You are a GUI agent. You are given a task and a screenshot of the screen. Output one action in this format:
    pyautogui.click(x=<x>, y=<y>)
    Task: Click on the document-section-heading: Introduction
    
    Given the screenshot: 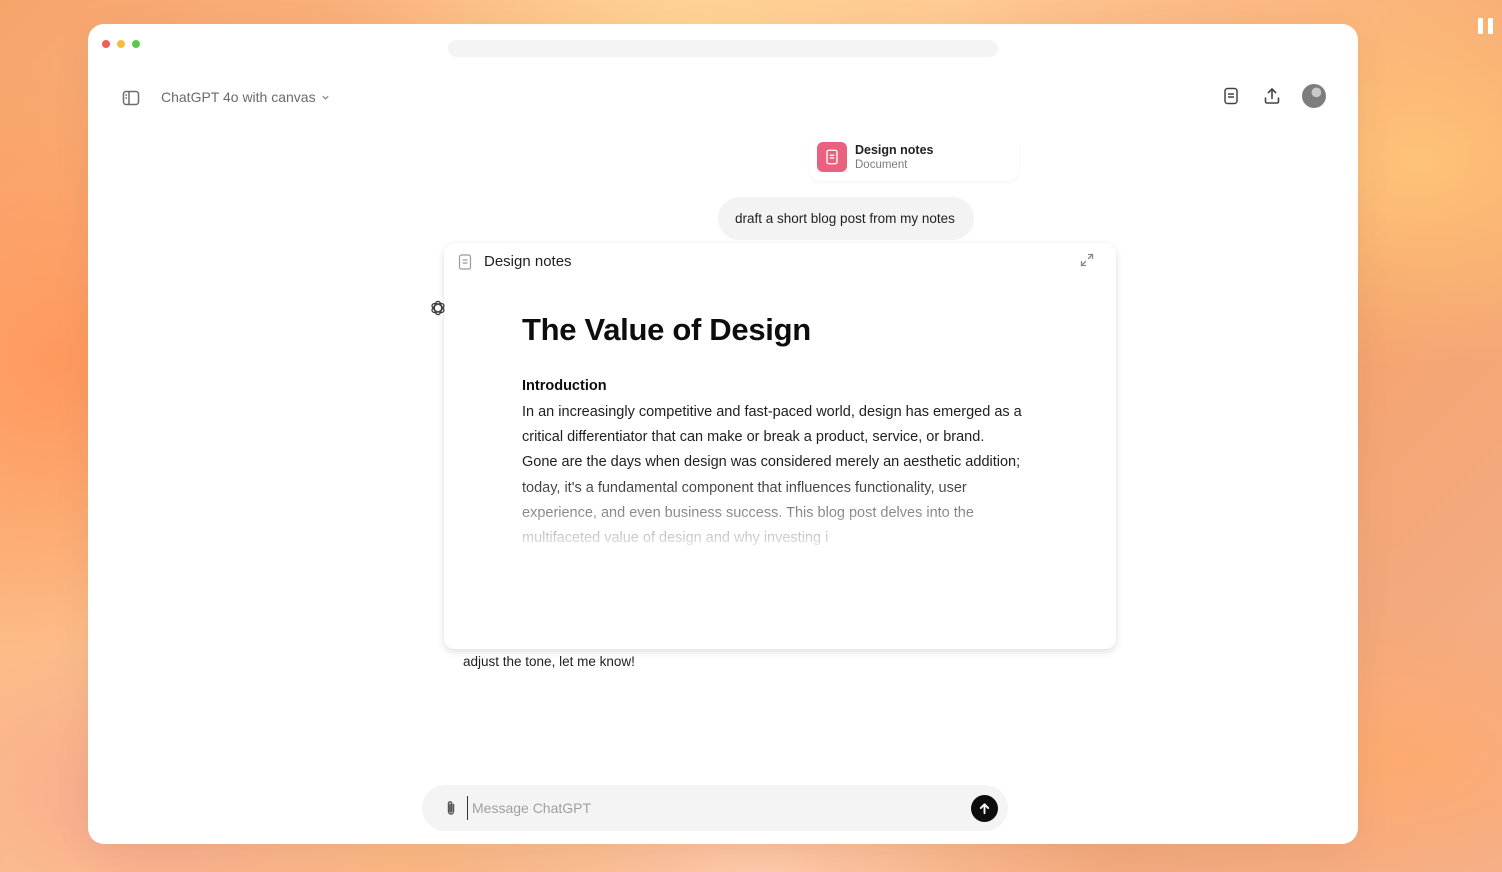 What is the action you would take?
    pyautogui.click(x=564, y=386)
    